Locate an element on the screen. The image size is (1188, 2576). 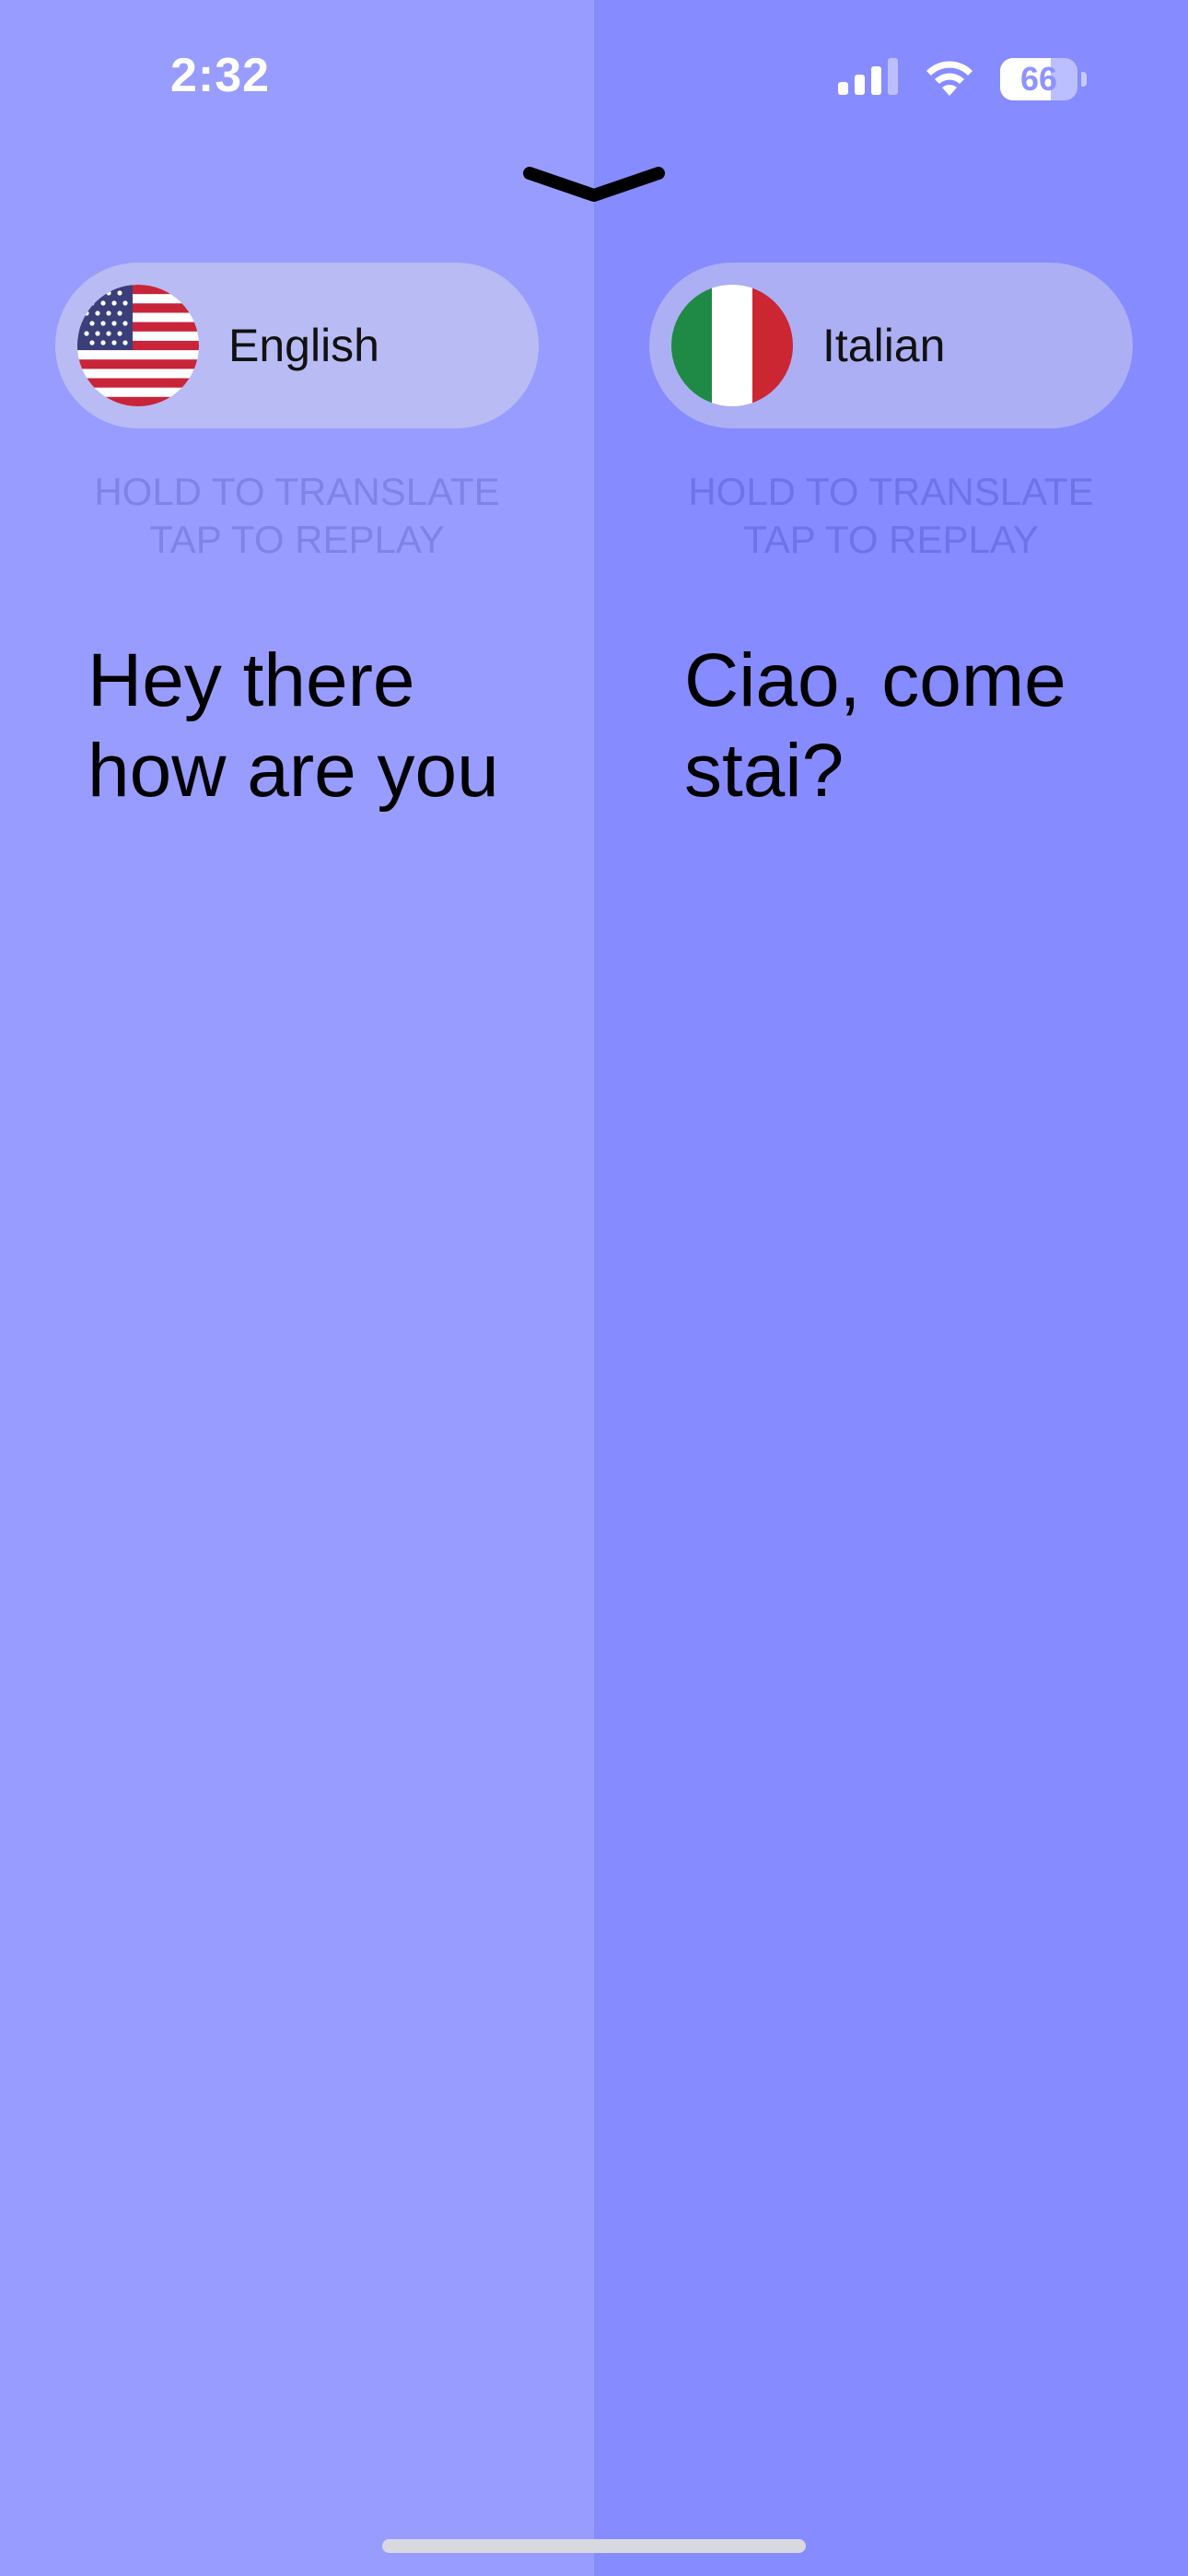
battery-icon: 66 is located at coordinates (1038, 78).